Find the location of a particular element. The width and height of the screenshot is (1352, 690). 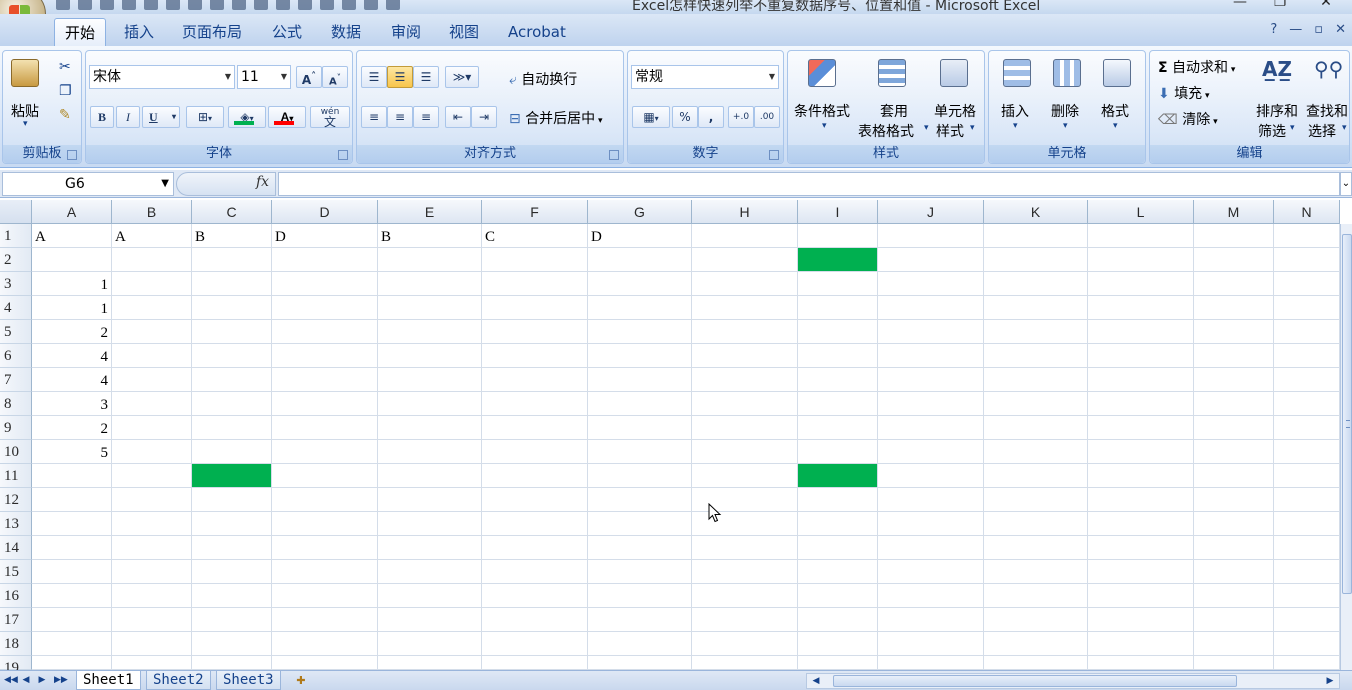

row-header-16: 16 is located at coordinates (16, 596).